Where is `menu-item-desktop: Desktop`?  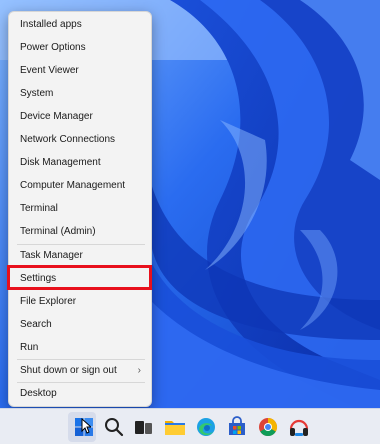
menu-item-desktop: Desktop is located at coordinates (80, 393).